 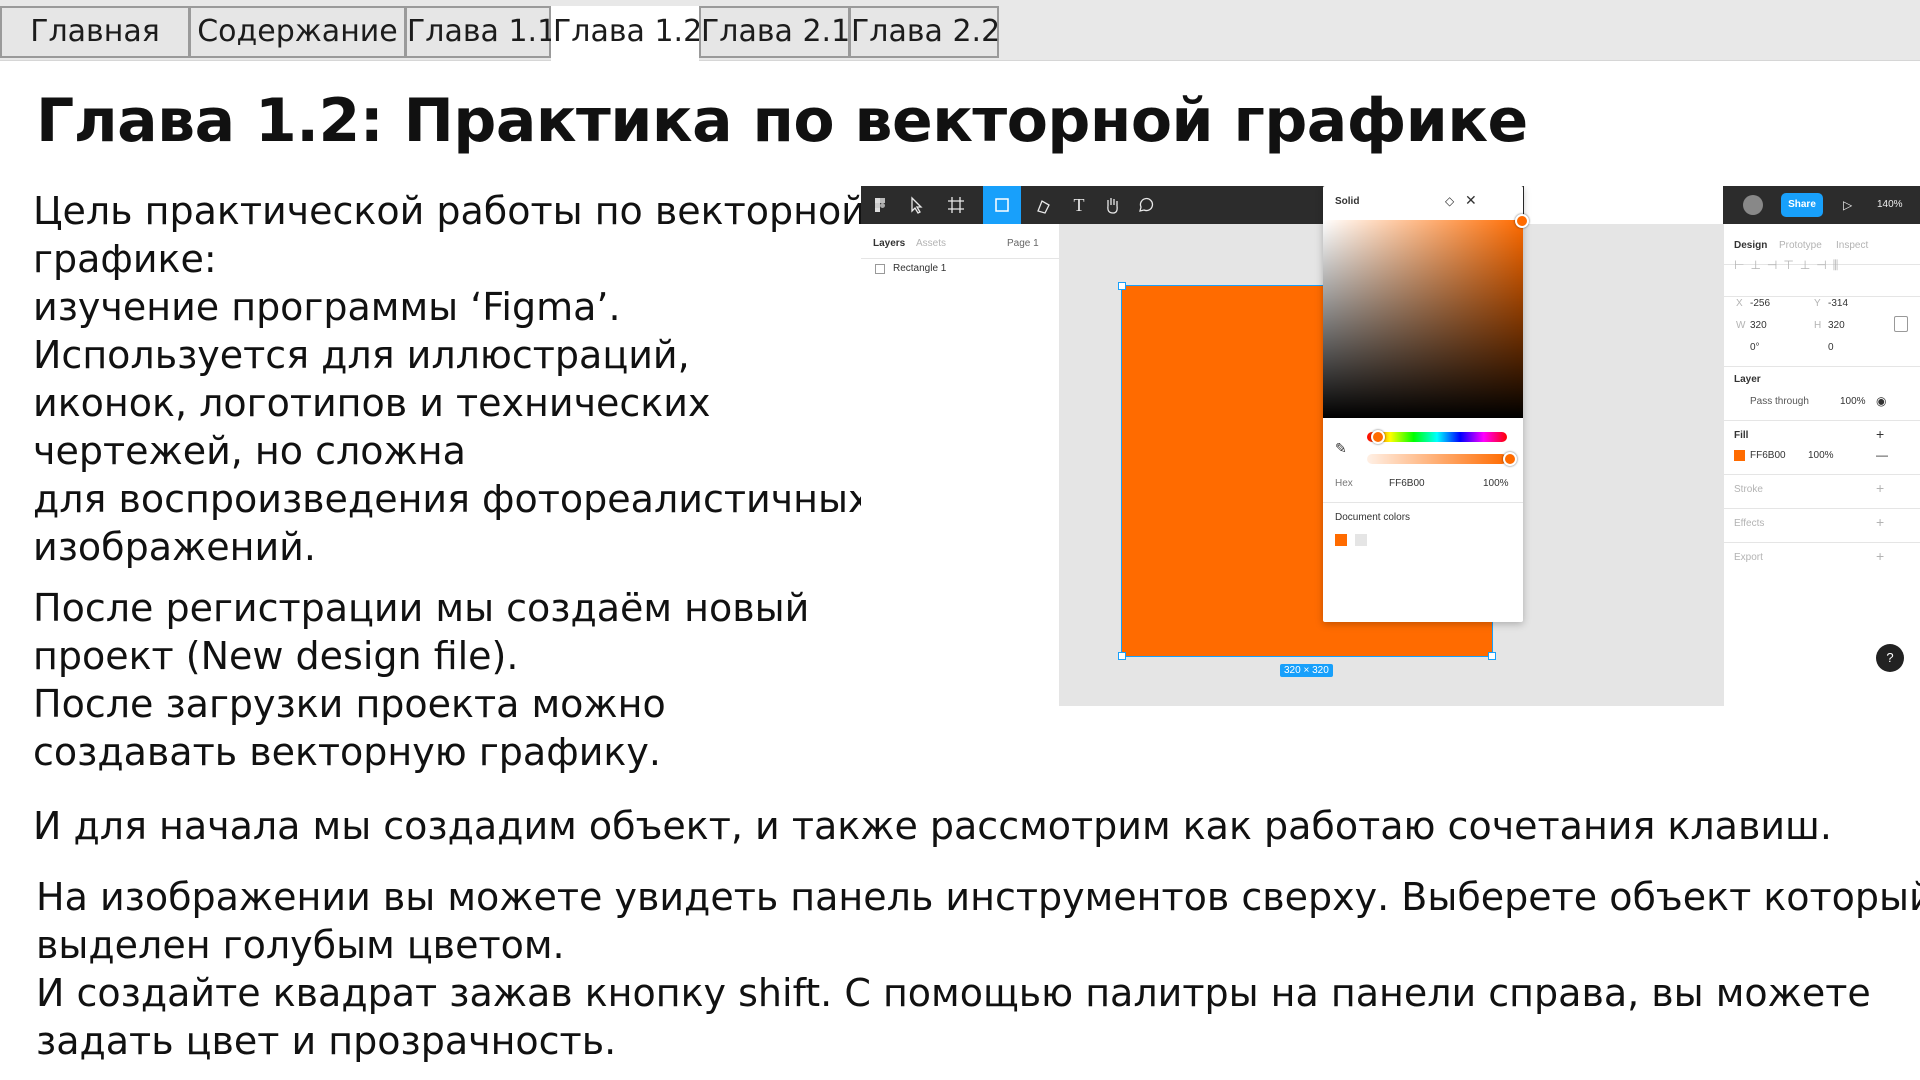 What do you see at coordinates (1890, 658) in the screenshot?
I see `help-button: ?` at bounding box center [1890, 658].